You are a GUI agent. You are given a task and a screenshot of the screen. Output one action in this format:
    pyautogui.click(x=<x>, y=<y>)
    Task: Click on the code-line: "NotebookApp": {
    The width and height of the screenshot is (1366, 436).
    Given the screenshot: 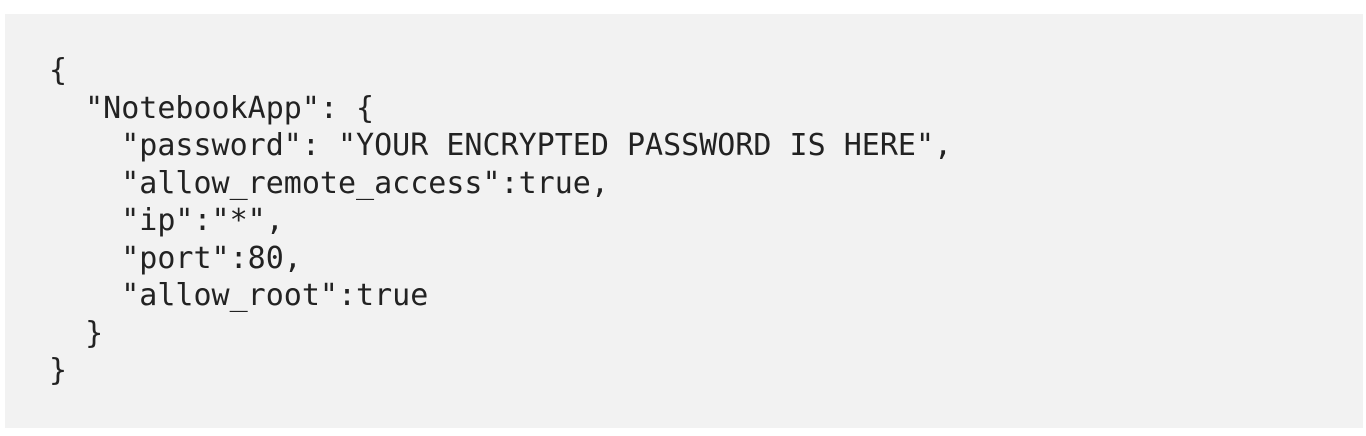 What is the action you would take?
    pyautogui.click(x=212, y=108)
    